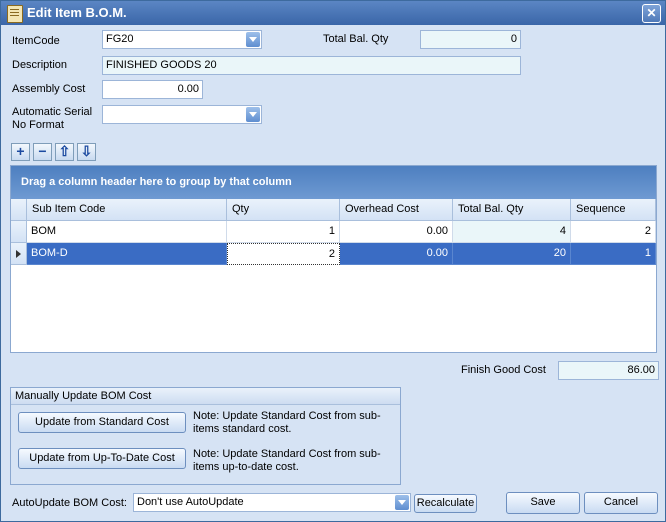 This screenshot has height=522, width=666. Describe the element at coordinates (651, 13) in the screenshot. I see `close-button: ✕` at that location.